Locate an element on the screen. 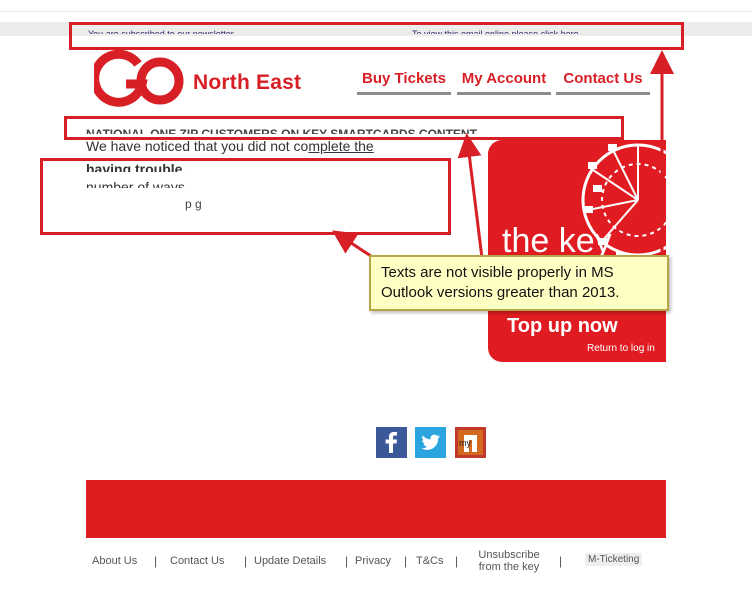 Image resolution: width=752 pixels, height=591 pixels. unsubscribe-line: Unsubscribe is located at coordinates (509, 555).